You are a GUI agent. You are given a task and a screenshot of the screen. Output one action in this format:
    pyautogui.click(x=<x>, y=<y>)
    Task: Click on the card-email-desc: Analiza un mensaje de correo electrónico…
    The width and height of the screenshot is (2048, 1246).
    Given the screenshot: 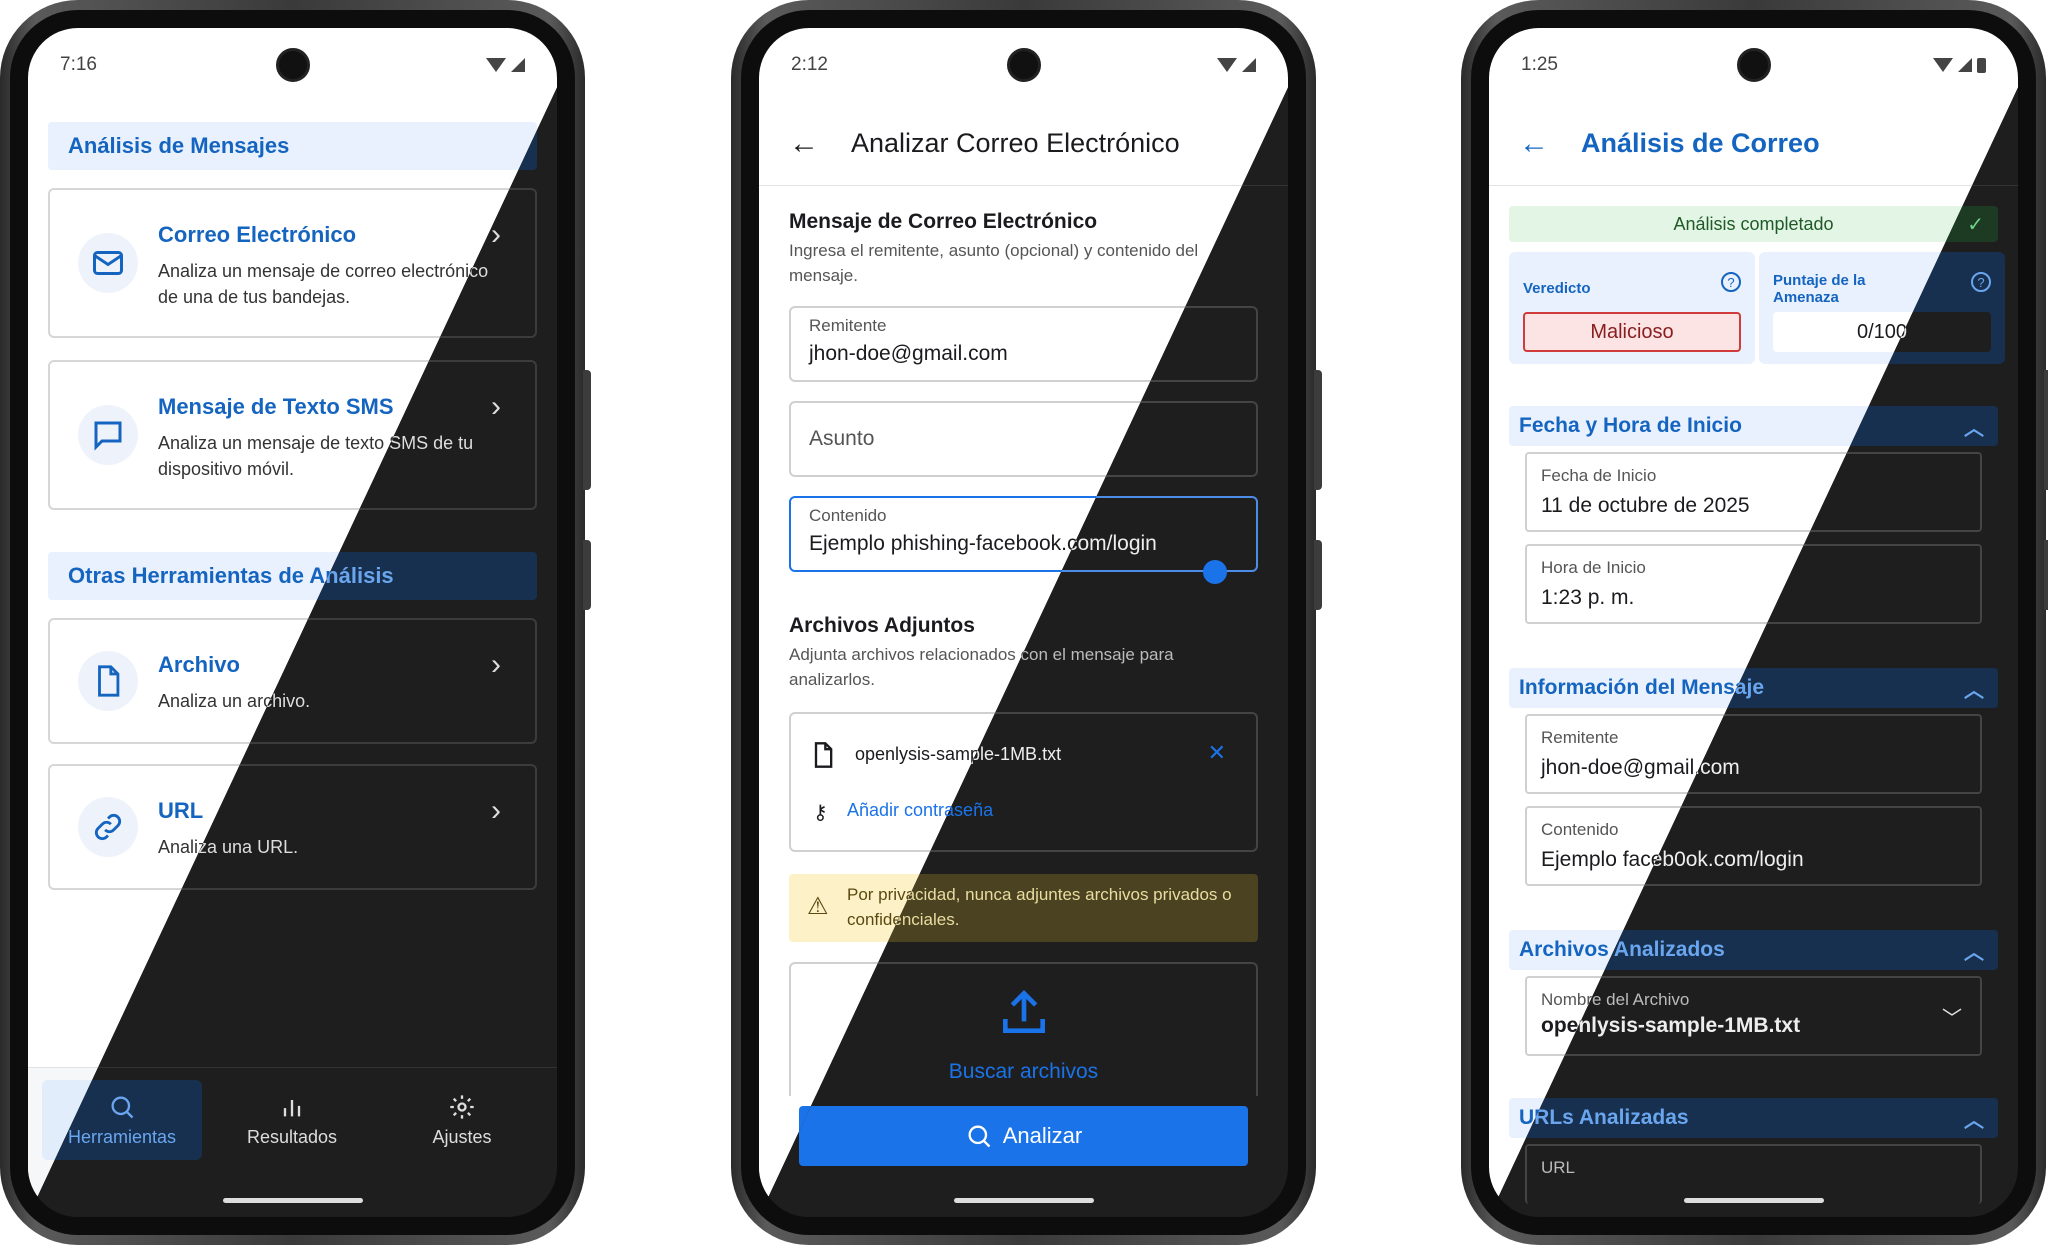 What is the action you would take?
    pyautogui.click(x=323, y=284)
    